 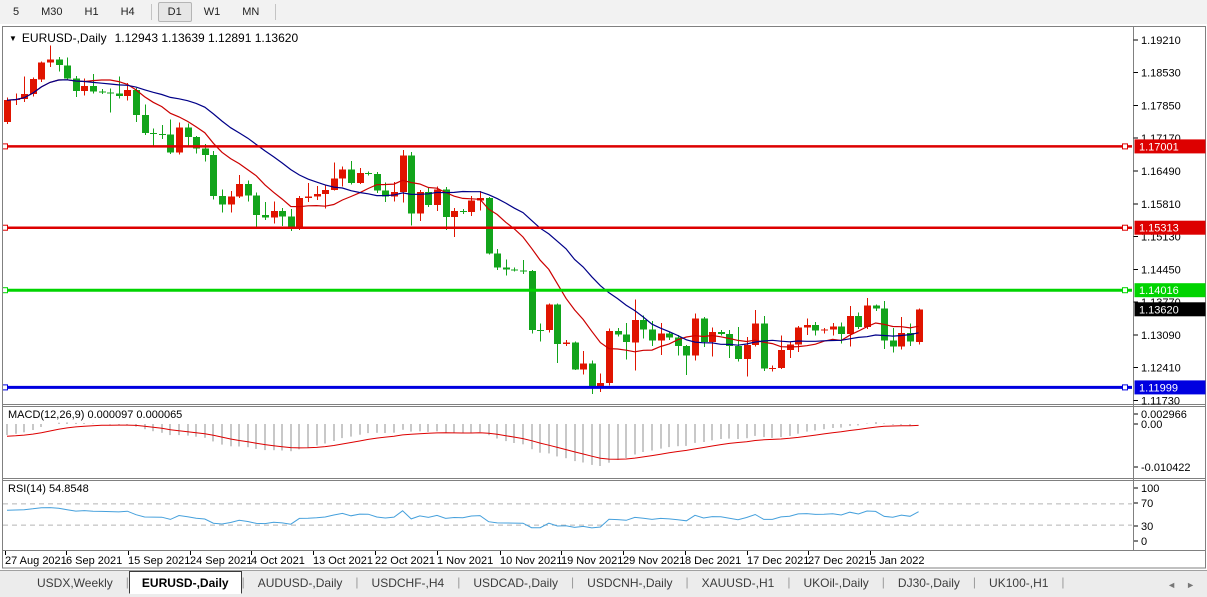 What do you see at coordinates (1150, 489) in the screenshot?
I see `axis-label: 100` at bounding box center [1150, 489].